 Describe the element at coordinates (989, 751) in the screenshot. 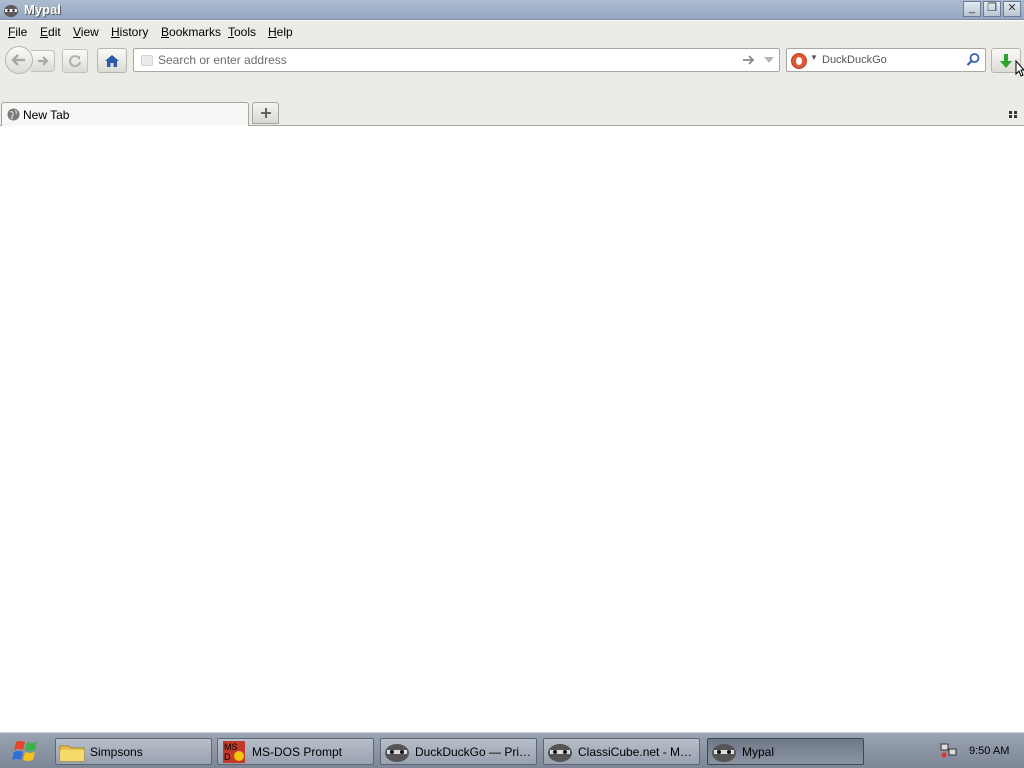

I see `system-clock: 9:50 AM` at that location.